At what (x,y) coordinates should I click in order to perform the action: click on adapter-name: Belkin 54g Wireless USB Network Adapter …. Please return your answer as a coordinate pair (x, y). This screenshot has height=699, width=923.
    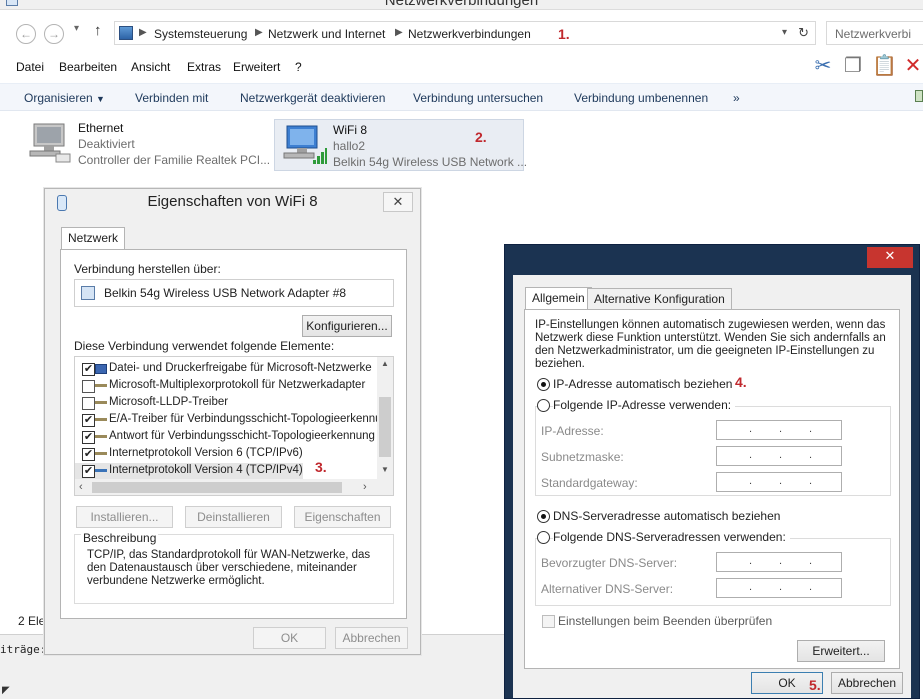
    Looking at the image, I should click on (225, 293).